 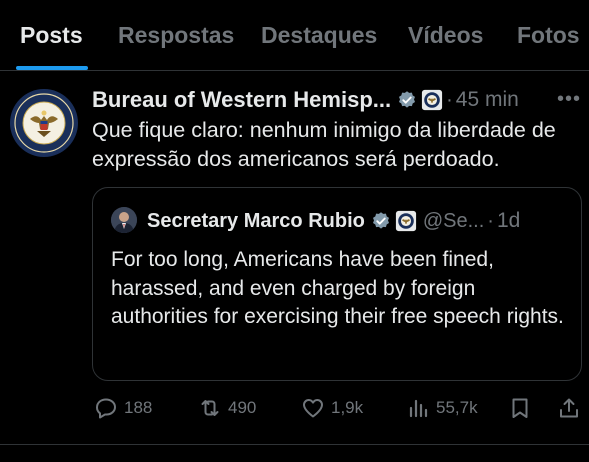 I want to click on profile-photo-icon, so click(x=124, y=220).